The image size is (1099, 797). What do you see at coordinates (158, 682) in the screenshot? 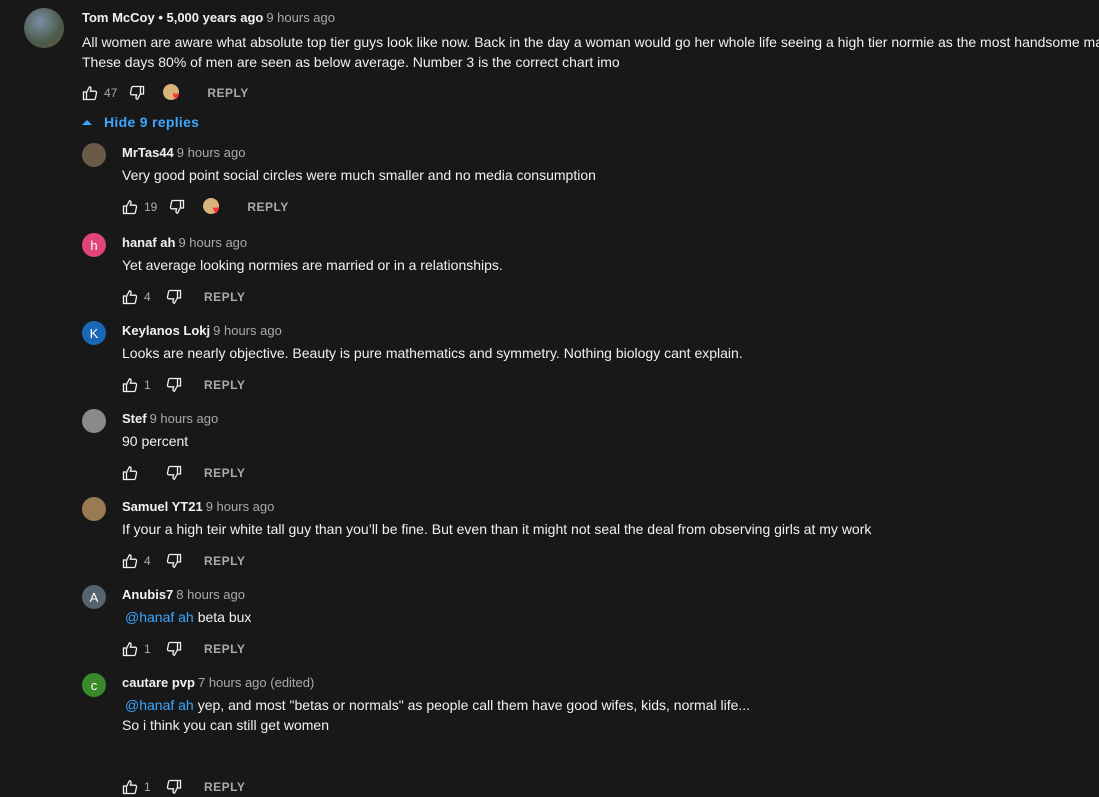
I see `author-name: cautare pvp` at bounding box center [158, 682].